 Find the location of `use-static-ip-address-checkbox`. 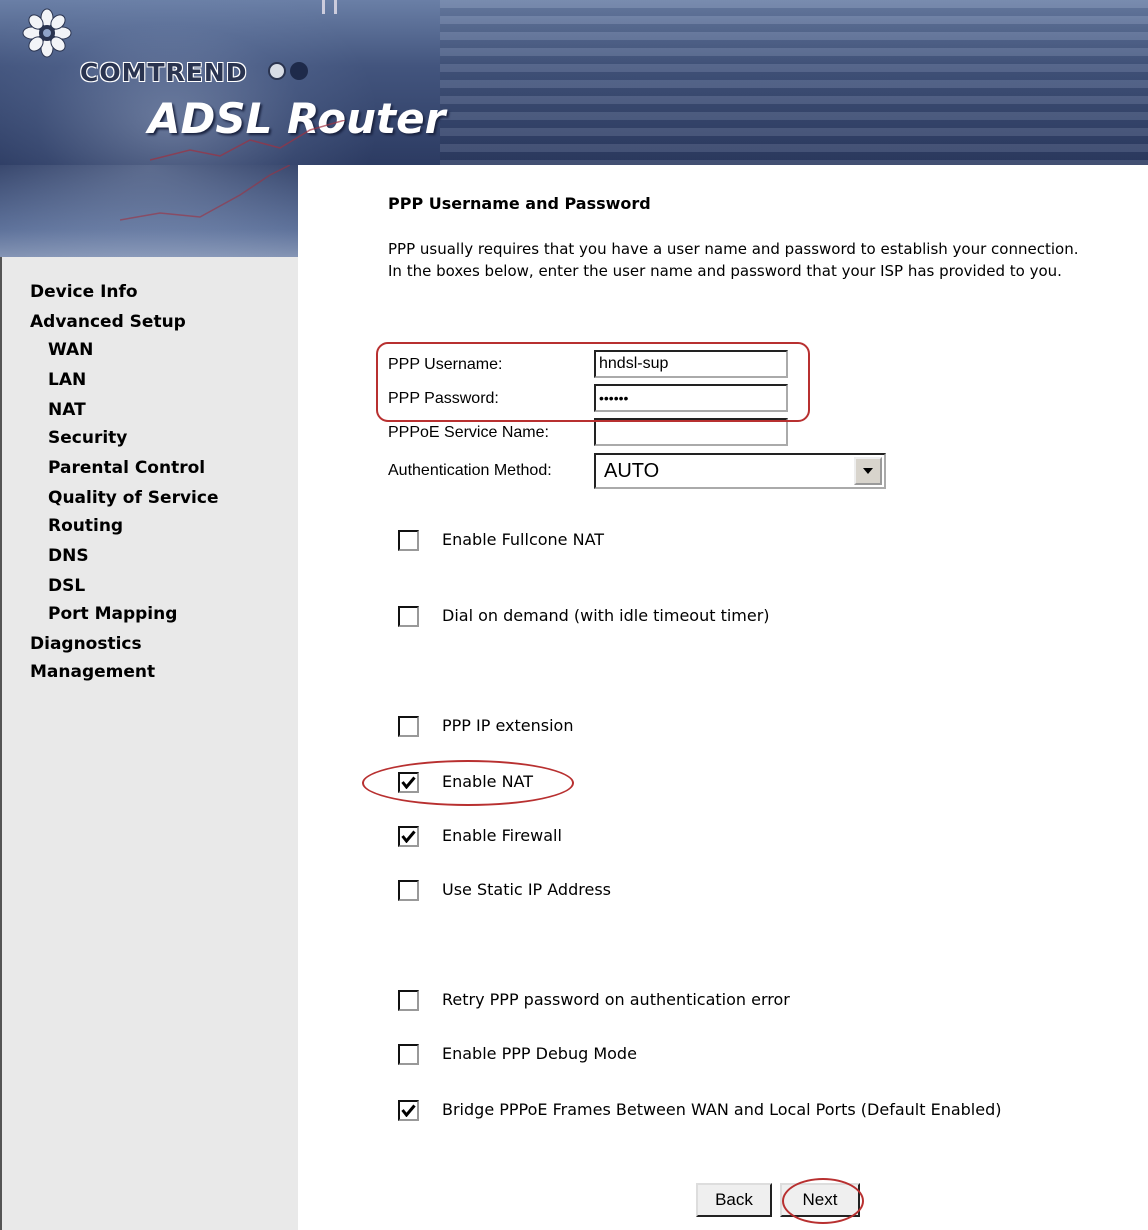

use-static-ip-address-checkbox is located at coordinates (408, 890).